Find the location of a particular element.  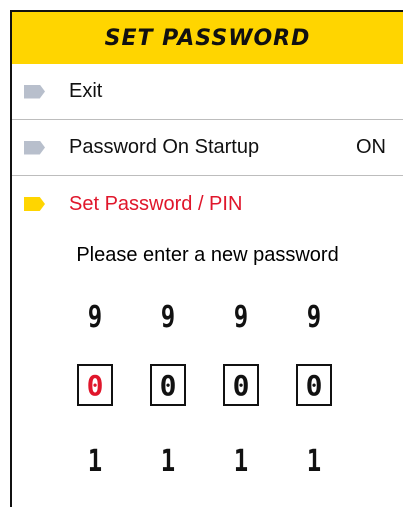

password-prompt: Please enter a new password is located at coordinates (207, 255).